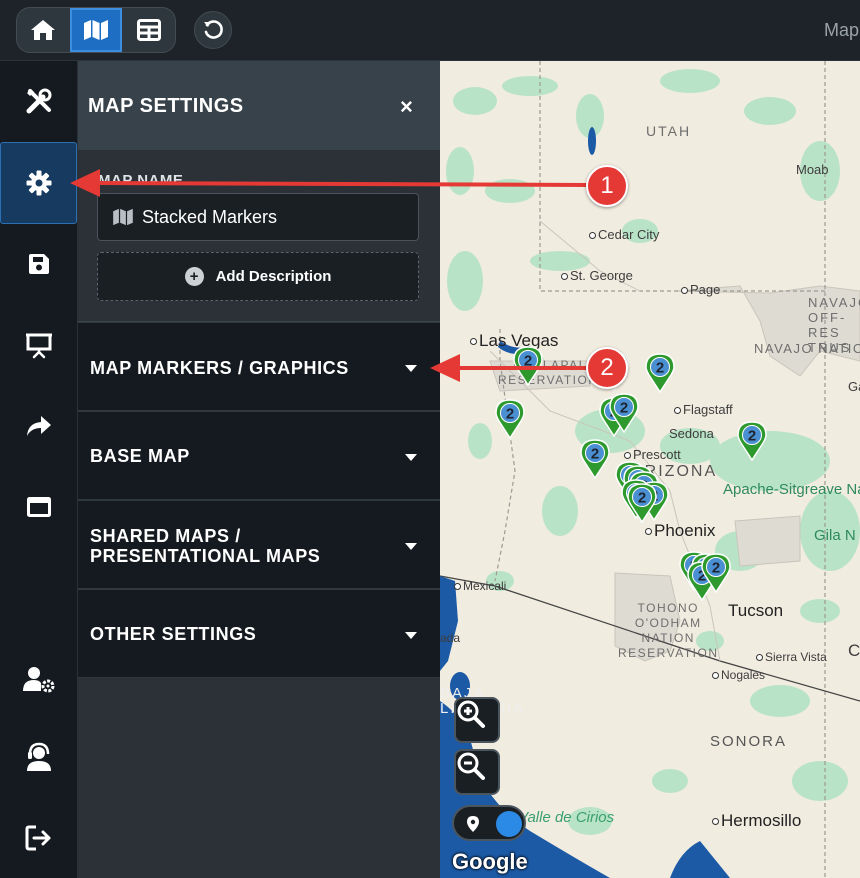  What do you see at coordinates (842, 30) in the screenshot?
I see `app-title: Map` at bounding box center [842, 30].